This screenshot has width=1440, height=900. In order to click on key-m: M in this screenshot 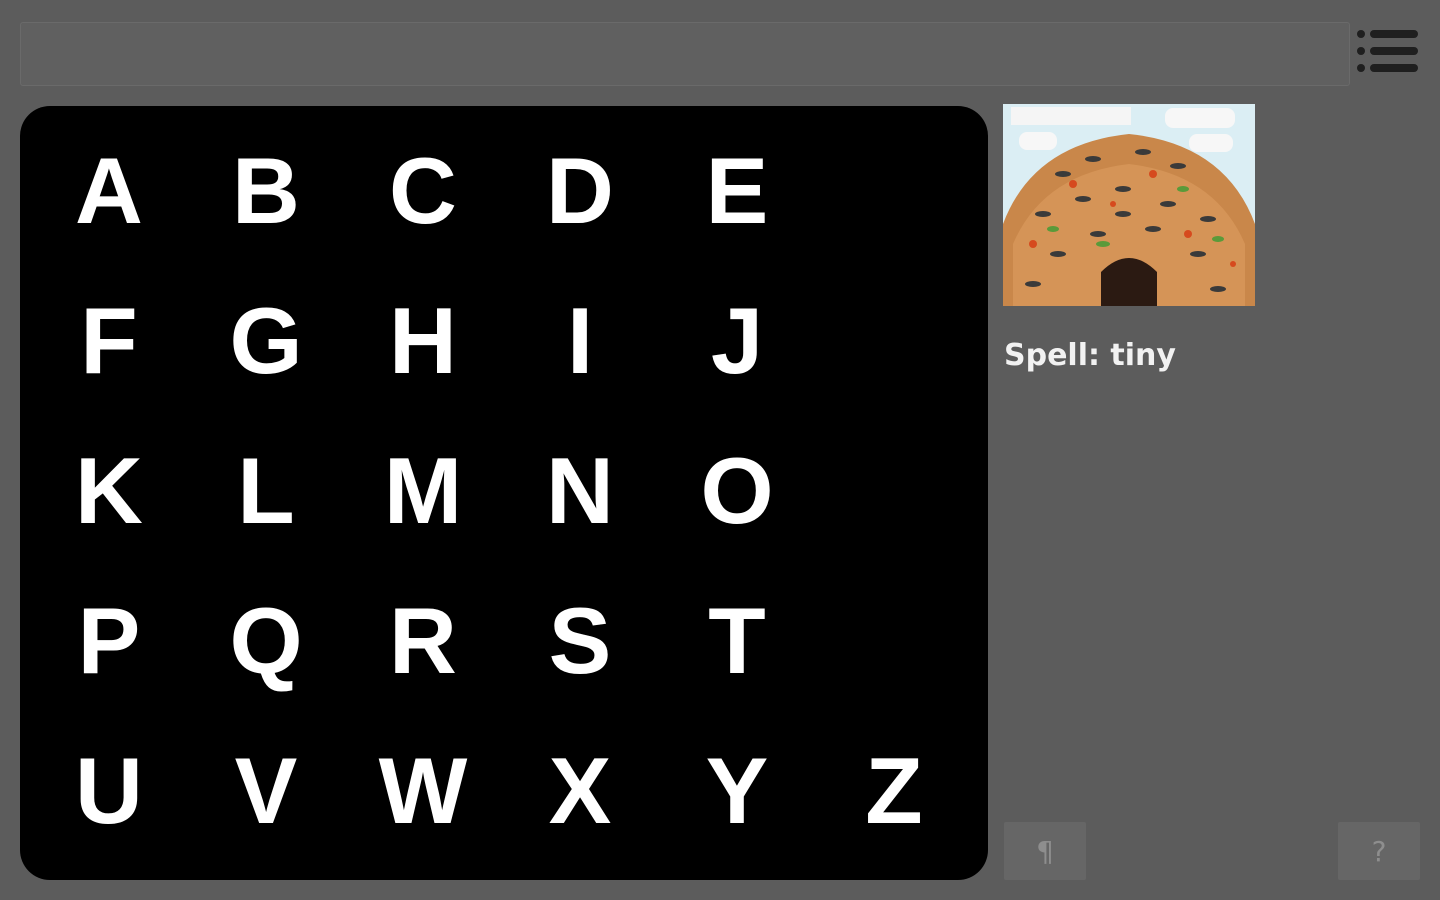, I will do `click(423, 491)`.